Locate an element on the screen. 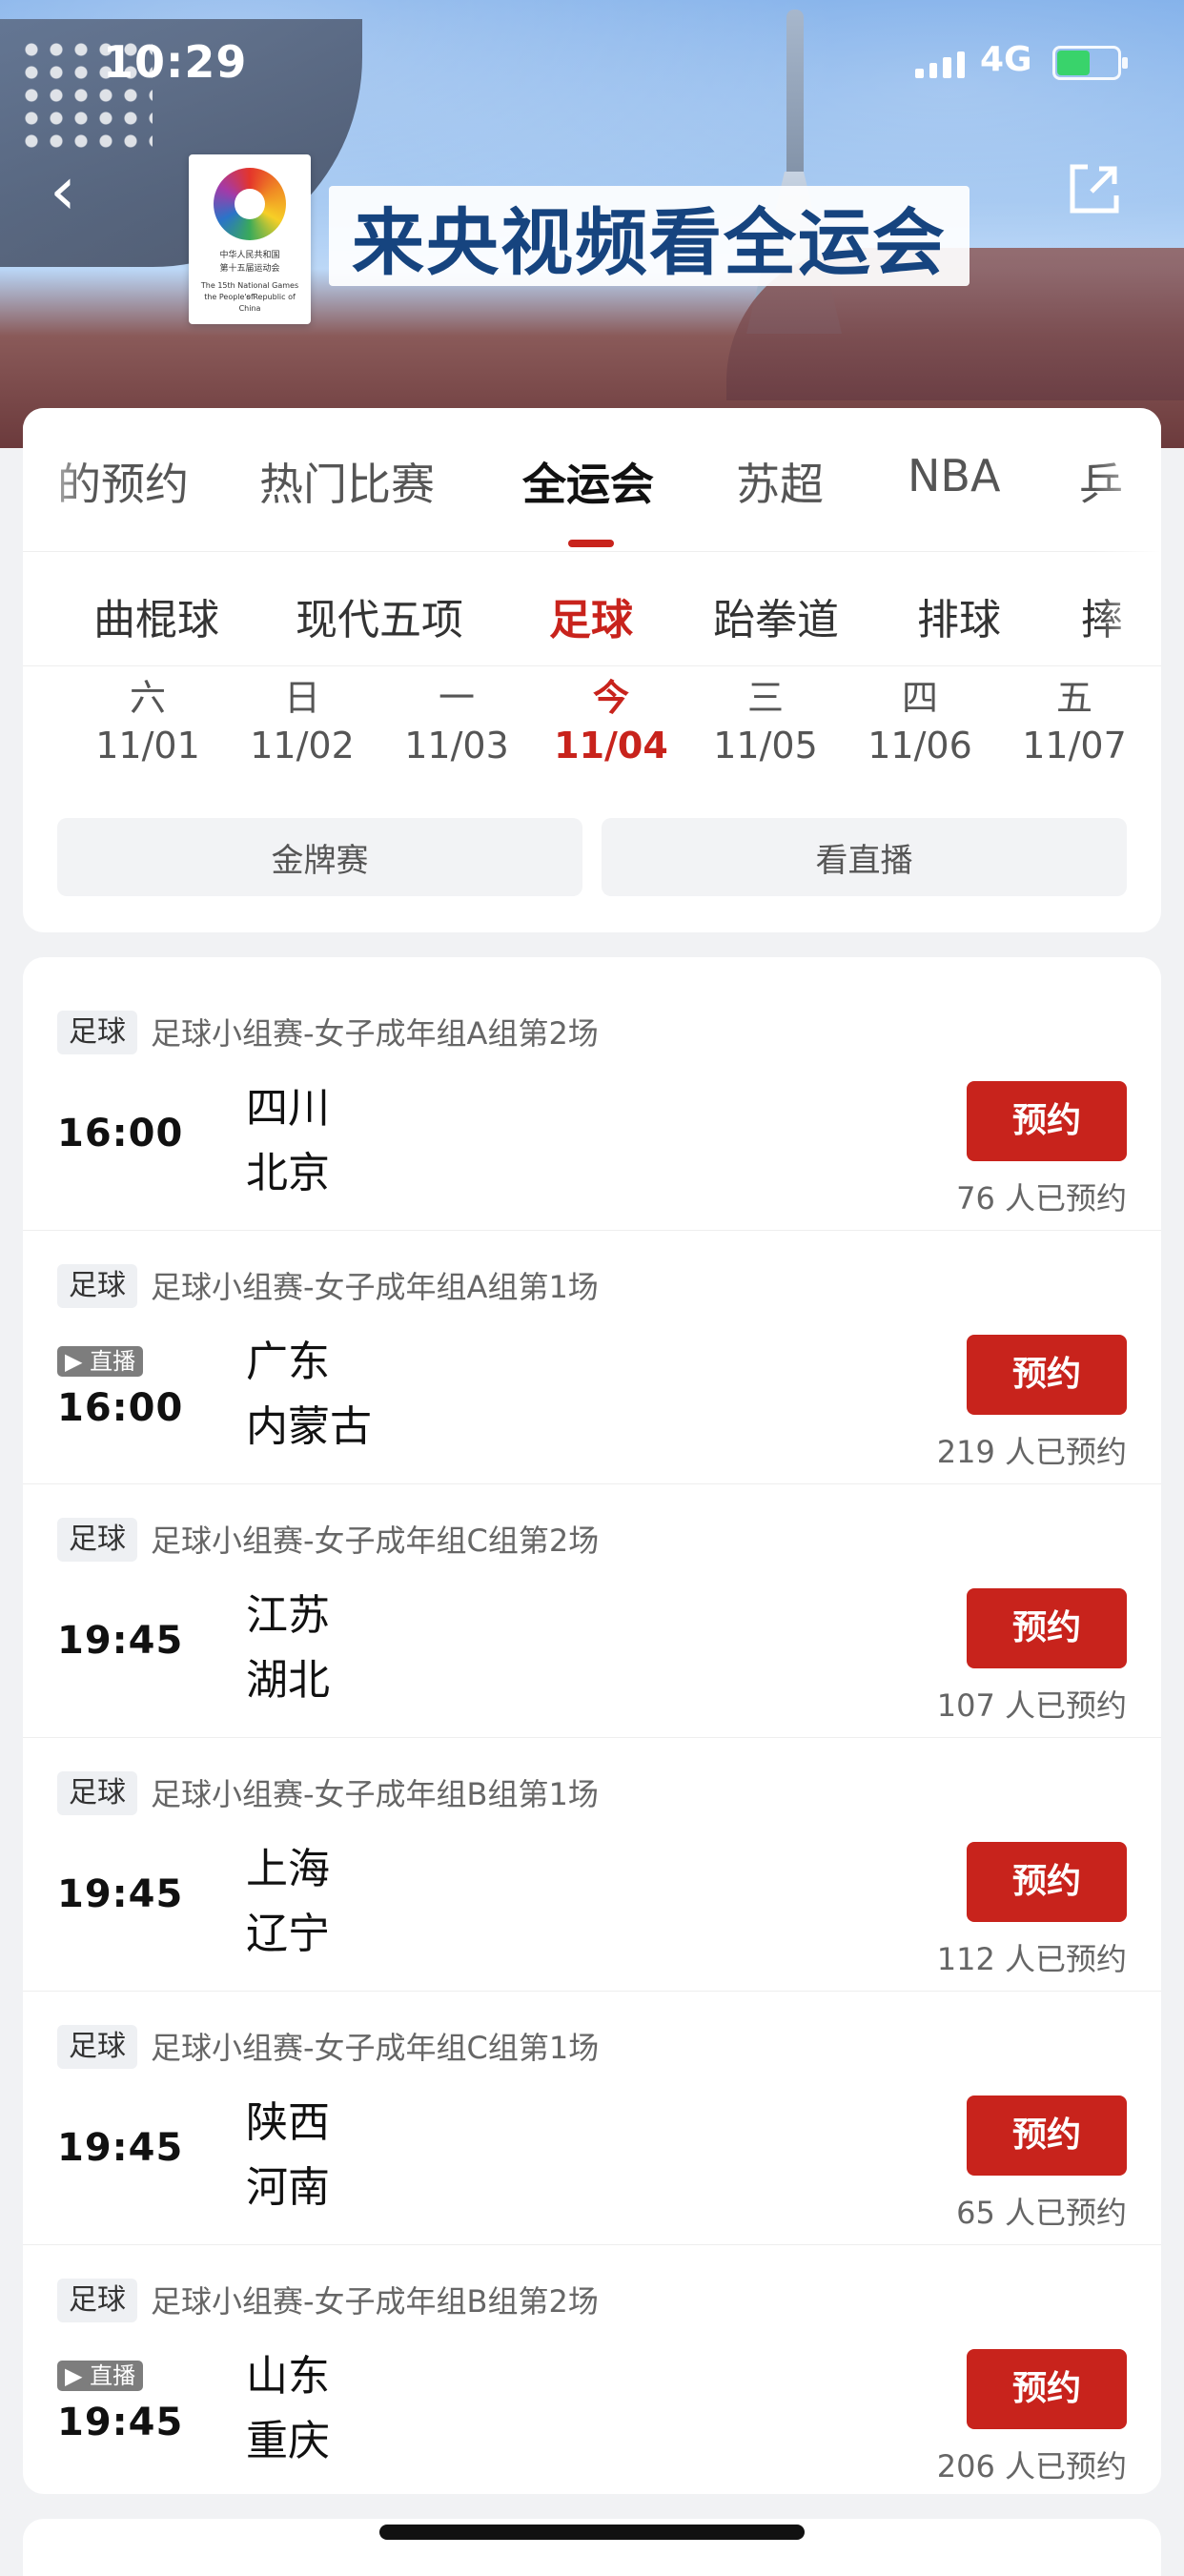 The width and height of the screenshot is (1184, 2576). tab-suchao: 苏超 is located at coordinates (780, 482).